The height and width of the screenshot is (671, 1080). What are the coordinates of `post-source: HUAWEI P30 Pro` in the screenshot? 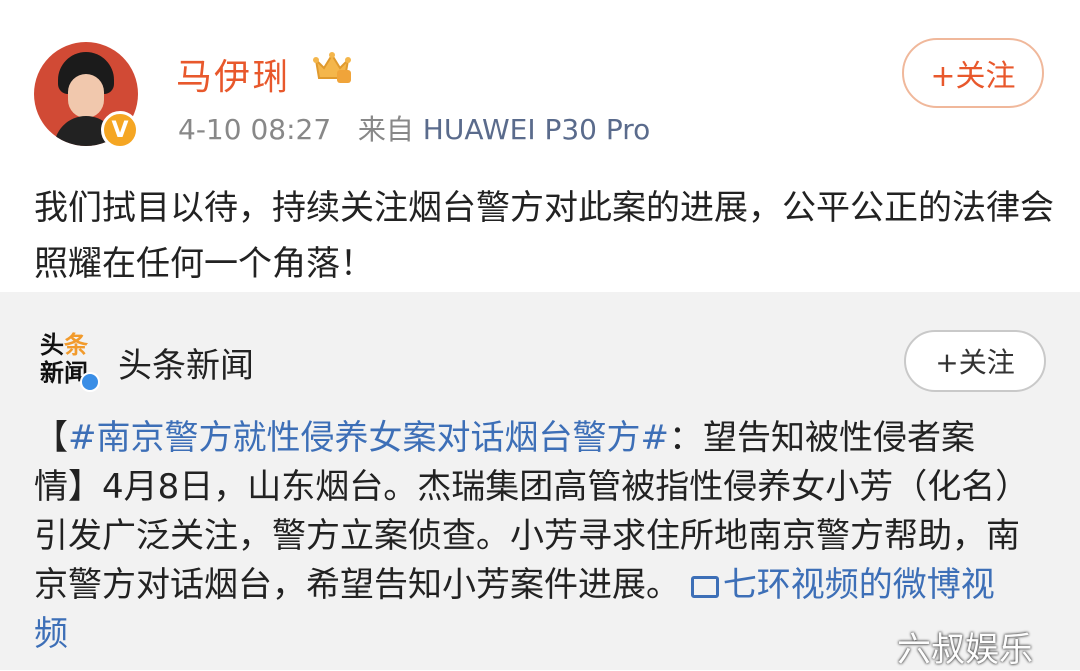 It's located at (537, 129).